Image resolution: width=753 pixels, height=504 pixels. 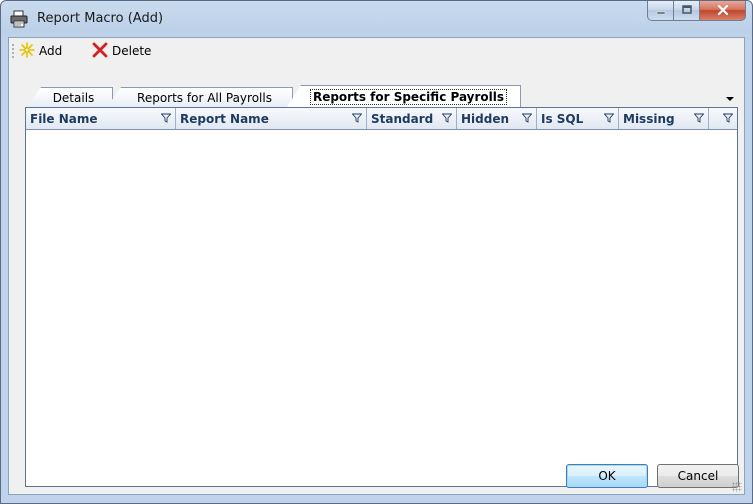 I want to click on maximize-icon, so click(x=686, y=11).